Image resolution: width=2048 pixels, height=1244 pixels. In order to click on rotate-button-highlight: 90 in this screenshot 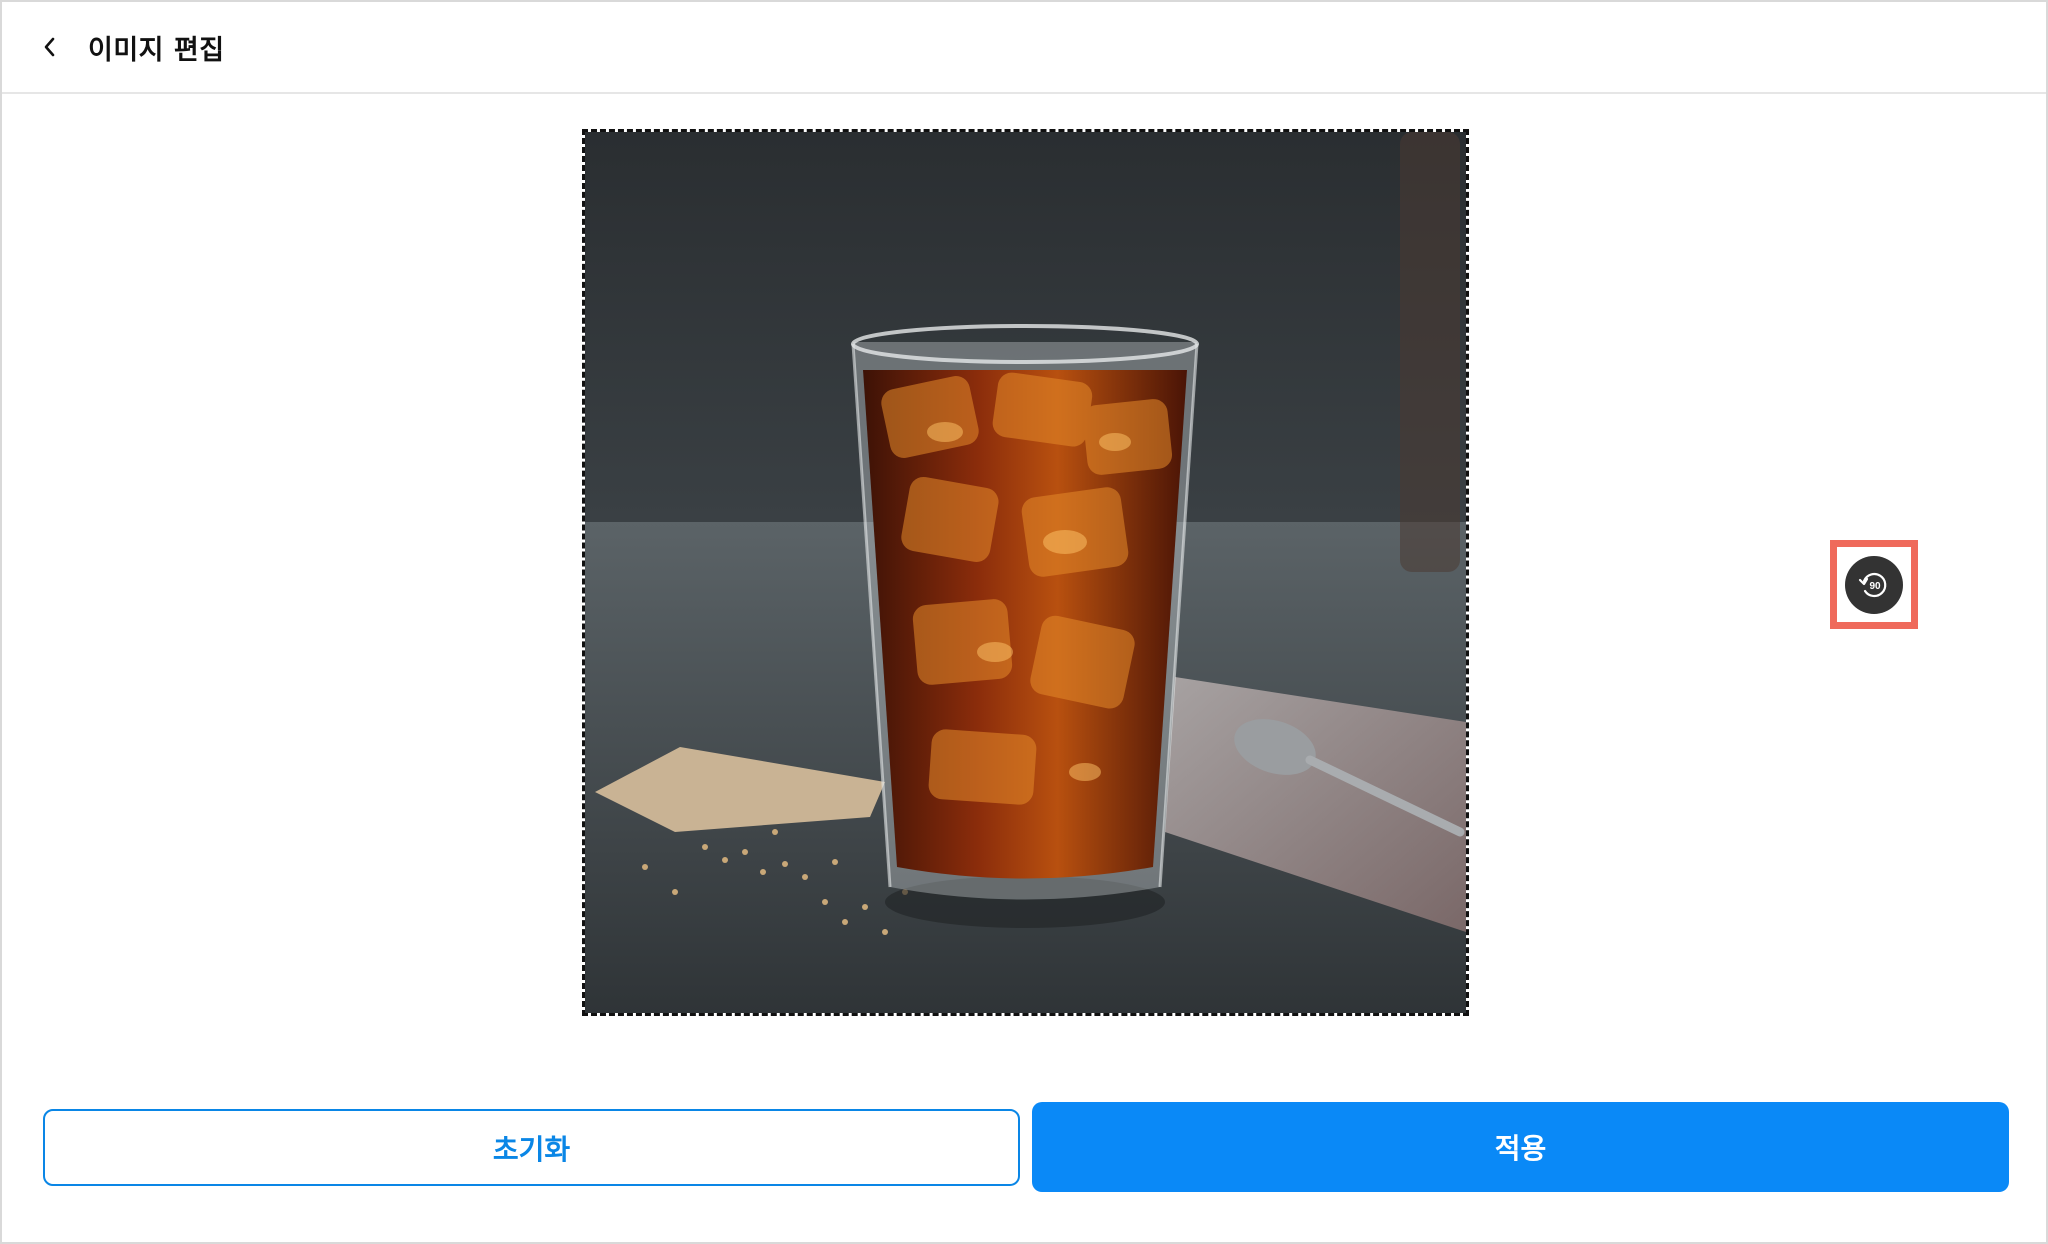, I will do `click(1874, 584)`.